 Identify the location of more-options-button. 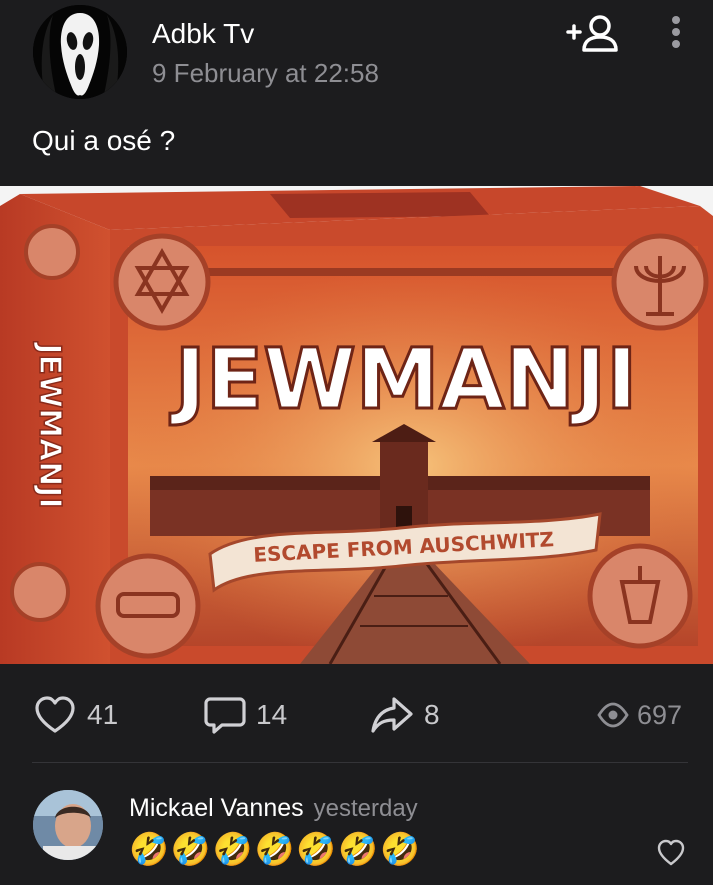
(676, 35).